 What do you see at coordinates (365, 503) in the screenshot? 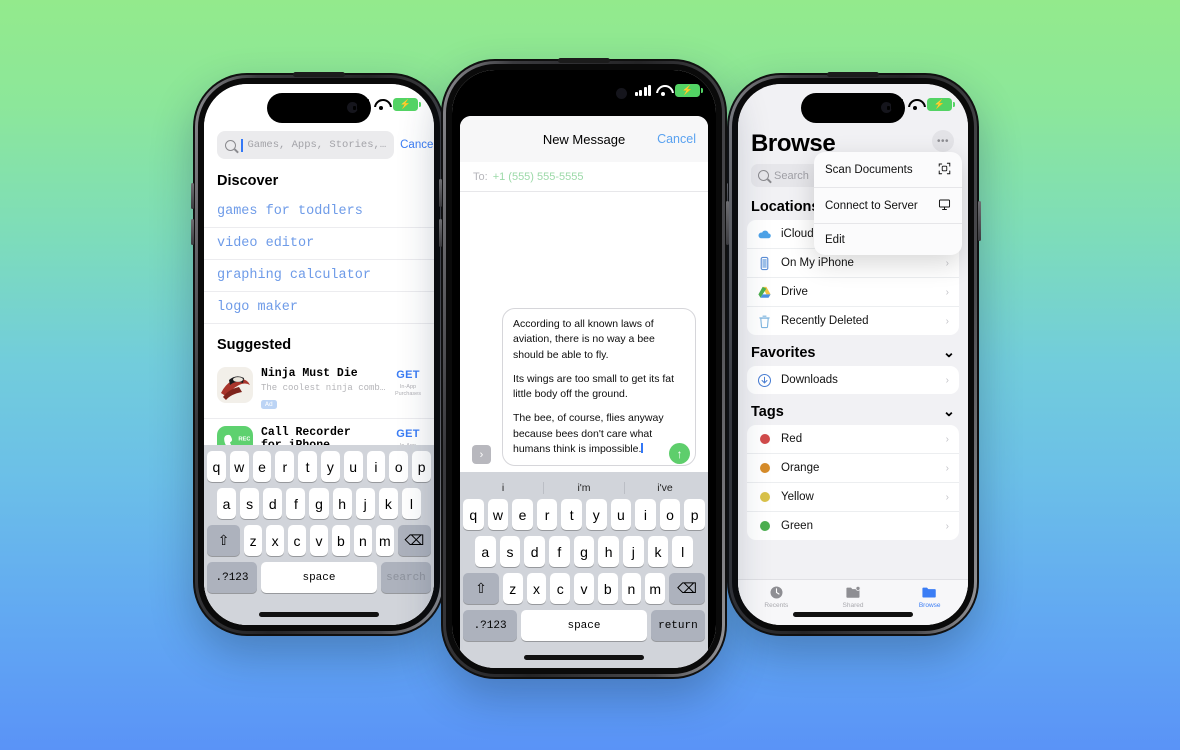
I see `left-key-j: j` at bounding box center [365, 503].